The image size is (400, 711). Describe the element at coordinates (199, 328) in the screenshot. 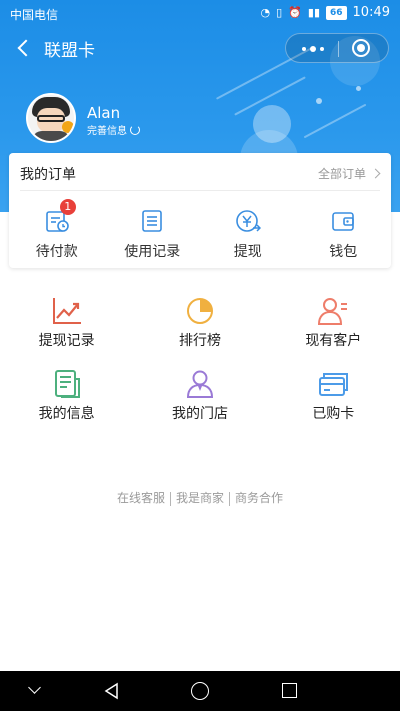

I see `grid-ranking: 排行榜` at that location.